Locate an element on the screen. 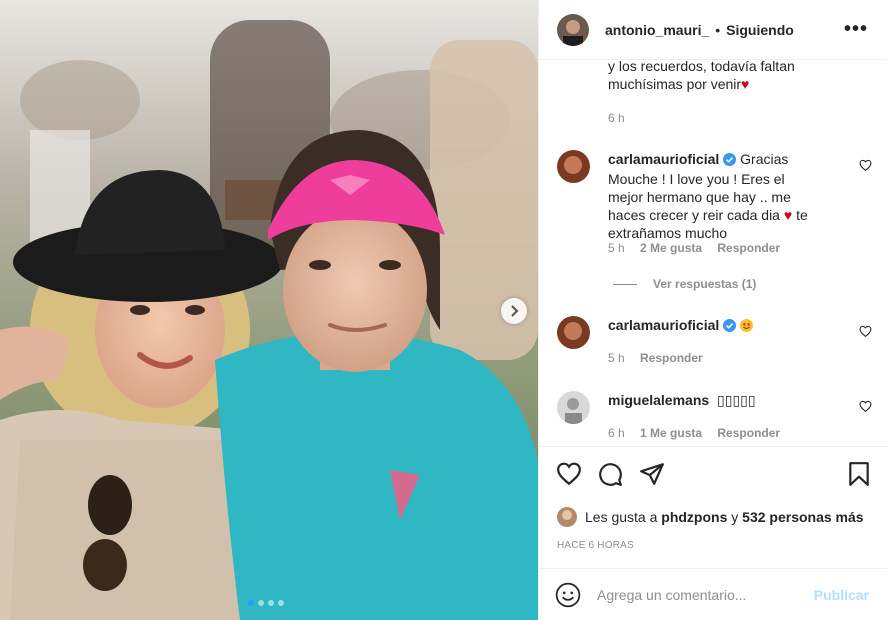 The width and height of the screenshot is (887, 620). caption-line-2: muchísimas por venir is located at coordinates (675, 84).